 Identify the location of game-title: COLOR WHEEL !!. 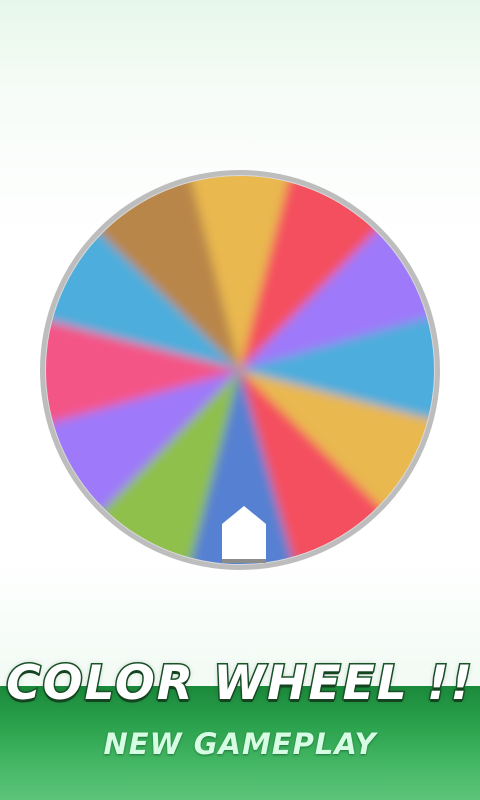
(239, 684).